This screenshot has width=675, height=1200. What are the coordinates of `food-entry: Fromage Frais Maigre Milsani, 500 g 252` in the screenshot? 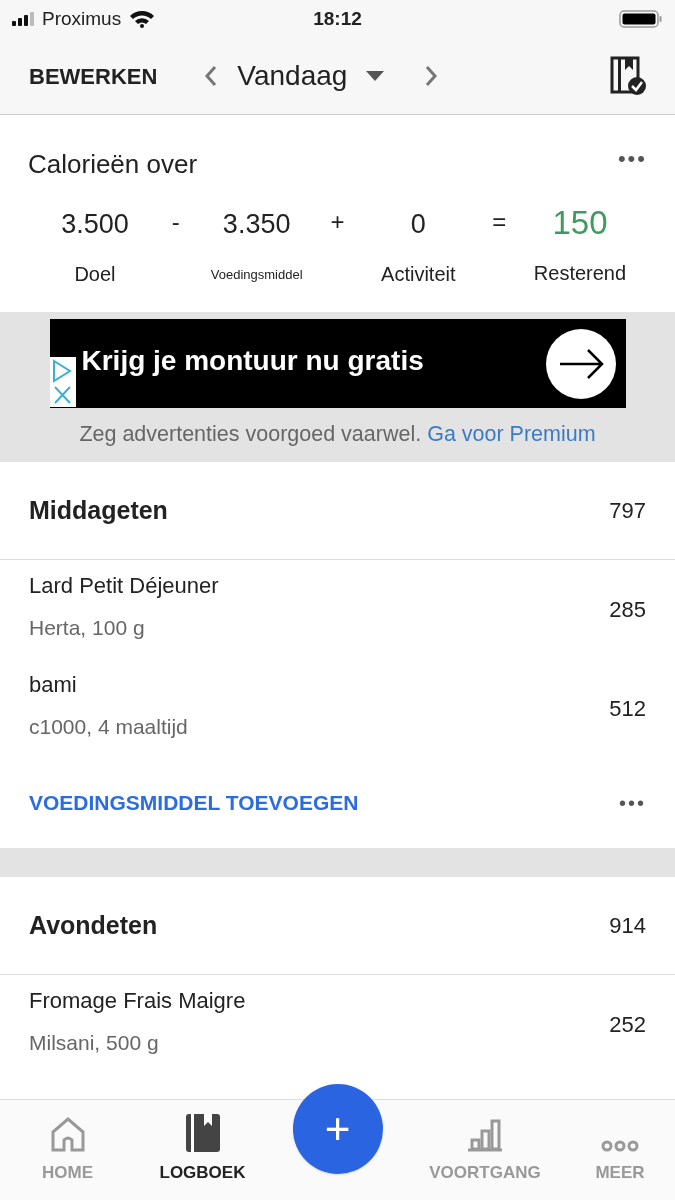 It's located at (337, 1021).